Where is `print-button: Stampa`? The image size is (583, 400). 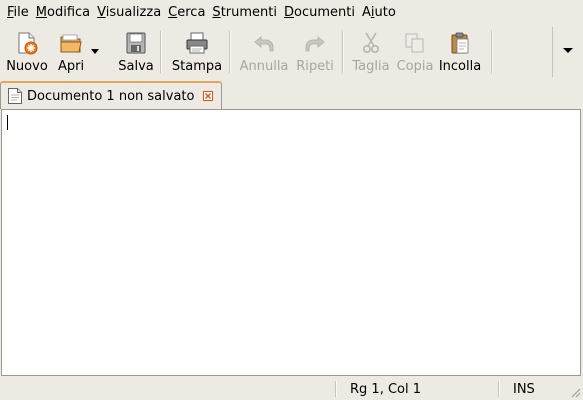 print-button: Stampa is located at coordinates (197, 52).